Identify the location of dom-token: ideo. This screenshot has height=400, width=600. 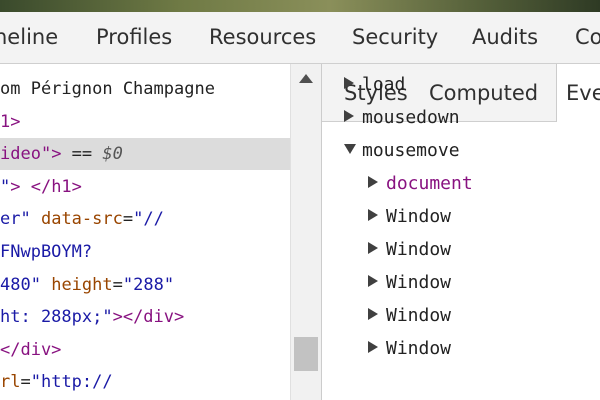
(20, 154).